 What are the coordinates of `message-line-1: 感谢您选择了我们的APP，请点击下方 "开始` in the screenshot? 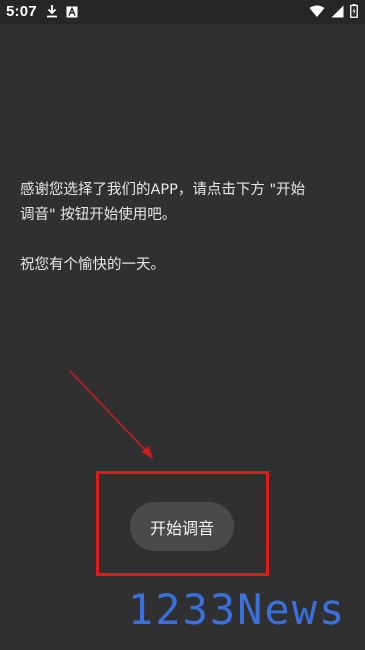 It's located at (163, 190).